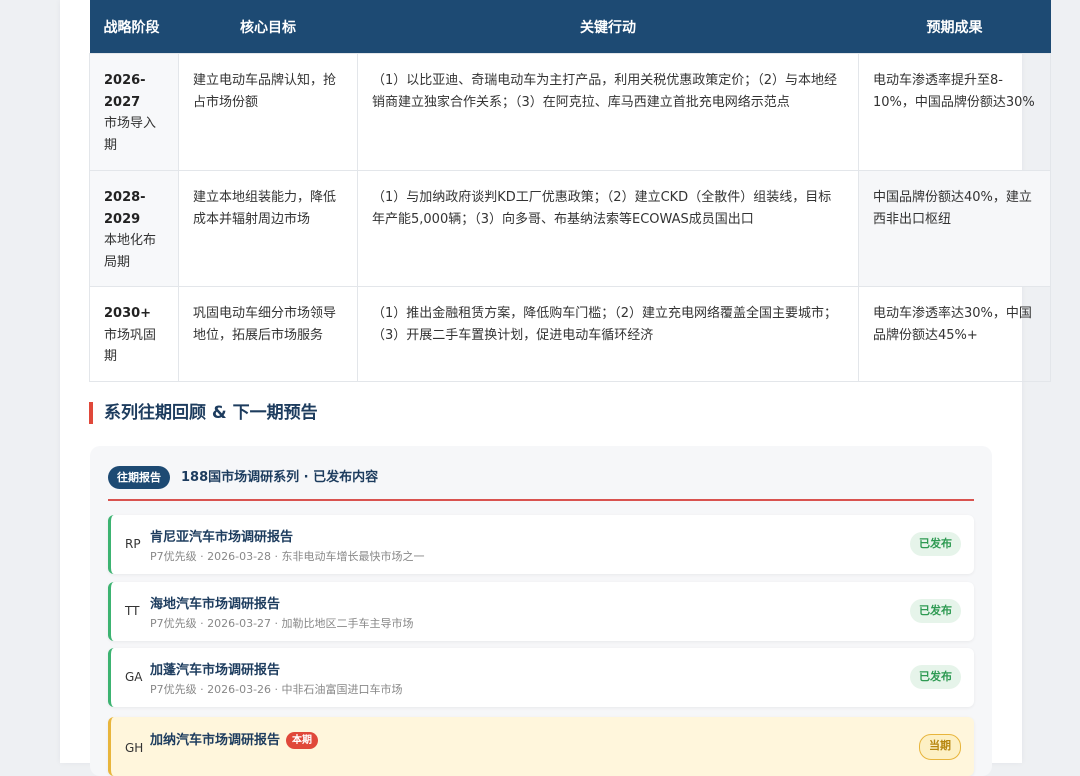 This screenshot has width=1080, height=776. What do you see at coordinates (130, 134) in the screenshot?
I see `phase-name: 市场导入期` at bounding box center [130, 134].